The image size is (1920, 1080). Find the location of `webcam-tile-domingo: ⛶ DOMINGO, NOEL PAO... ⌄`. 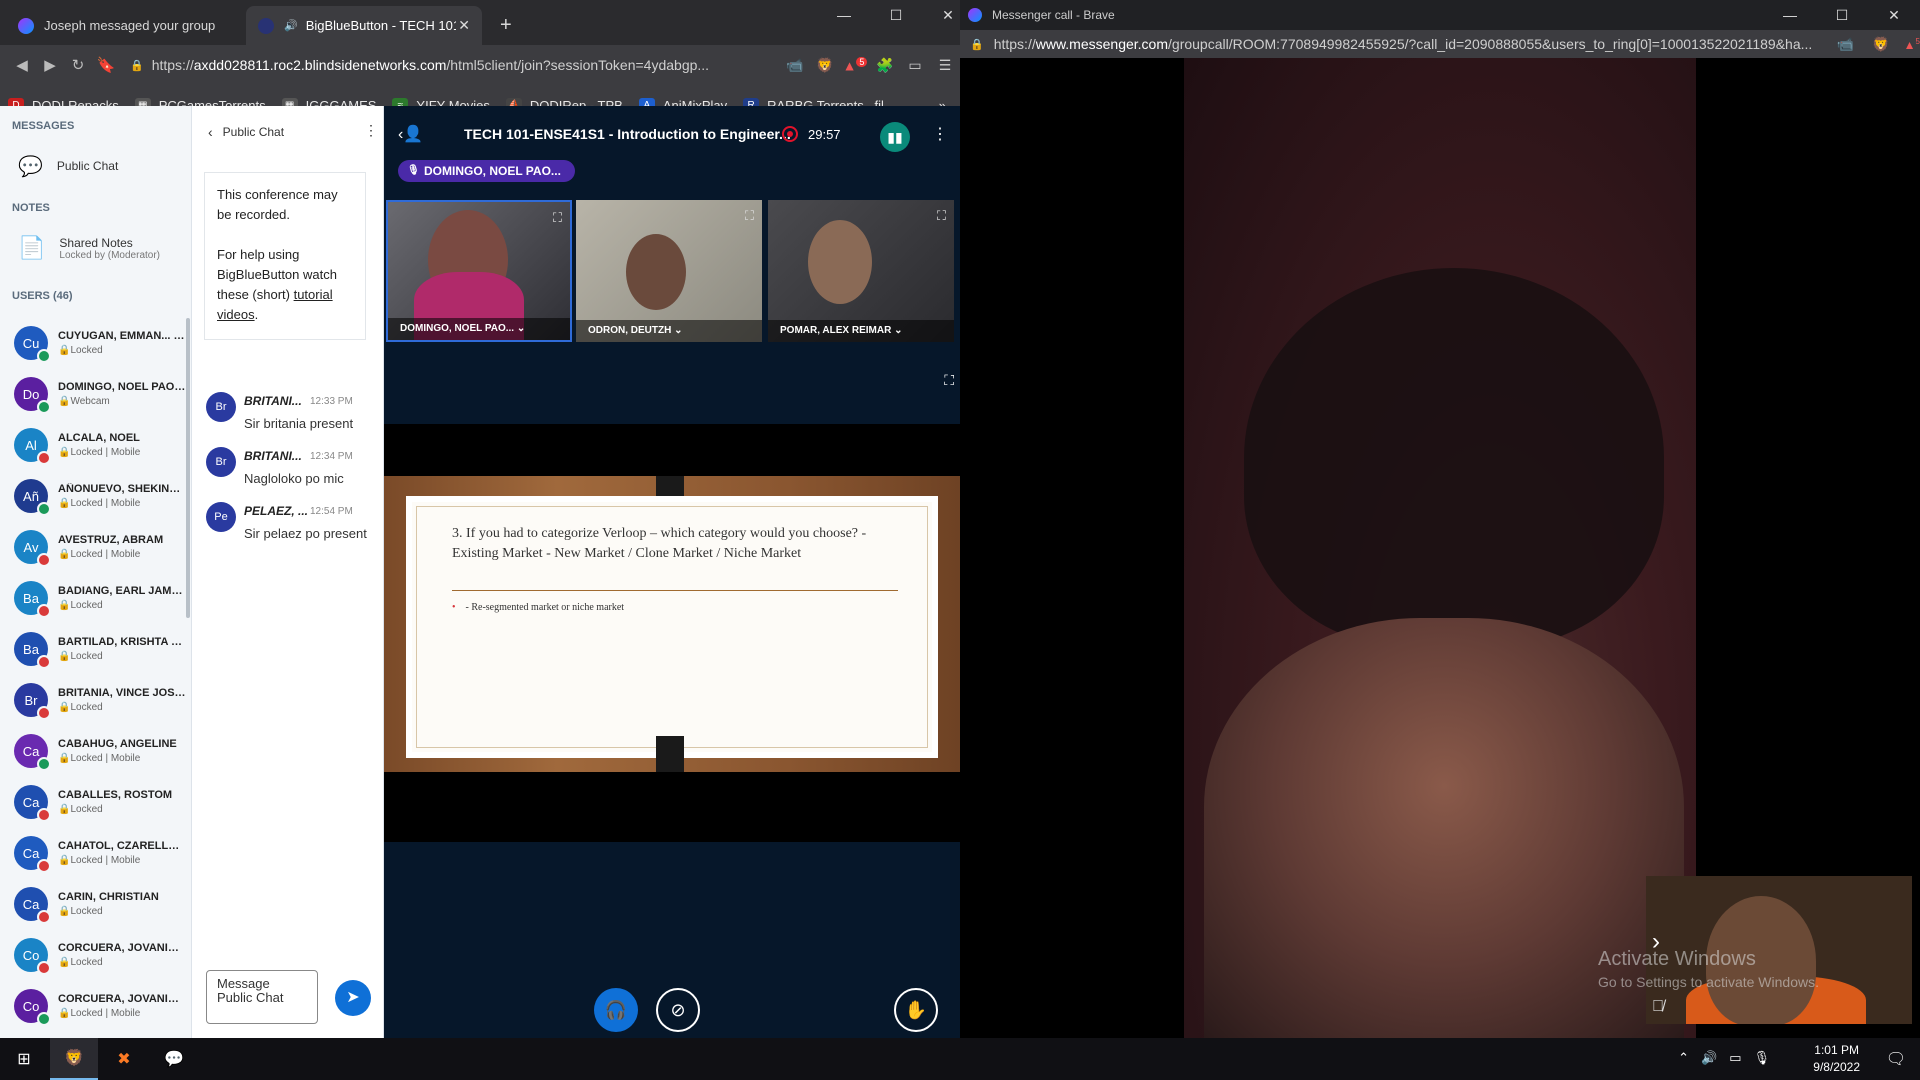

webcam-tile-domingo: ⛶ DOMINGO, NOEL PAO... ⌄ is located at coordinates (479, 271).